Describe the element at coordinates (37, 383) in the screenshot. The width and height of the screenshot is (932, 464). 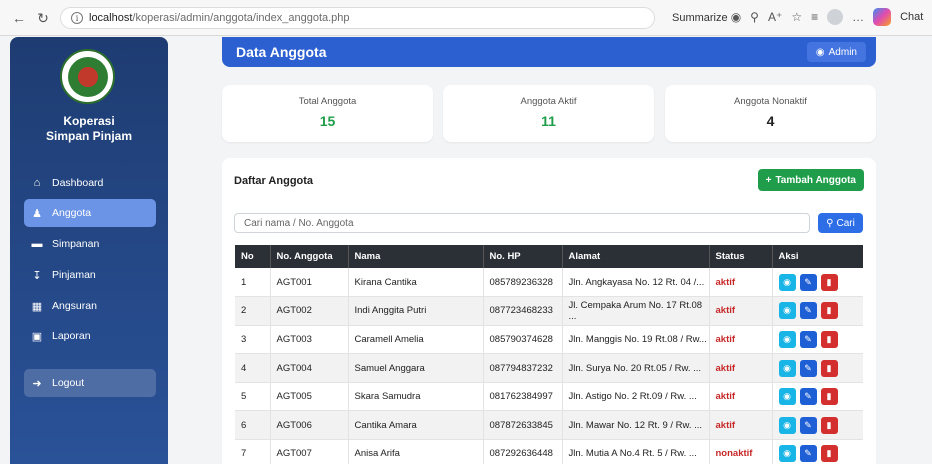
I see `logout-icon: ➜` at that location.